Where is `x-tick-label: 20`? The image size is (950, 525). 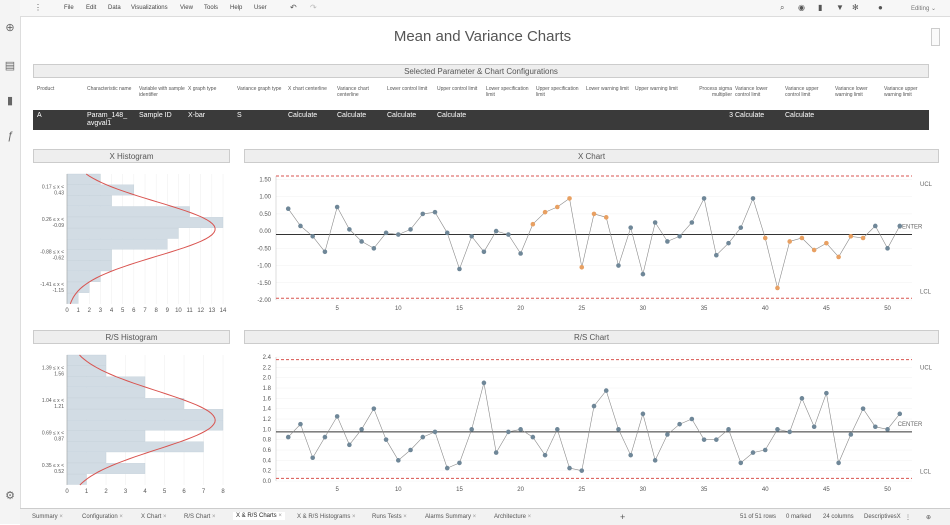
x-tick-label: 20 is located at coordinates (520, 490).